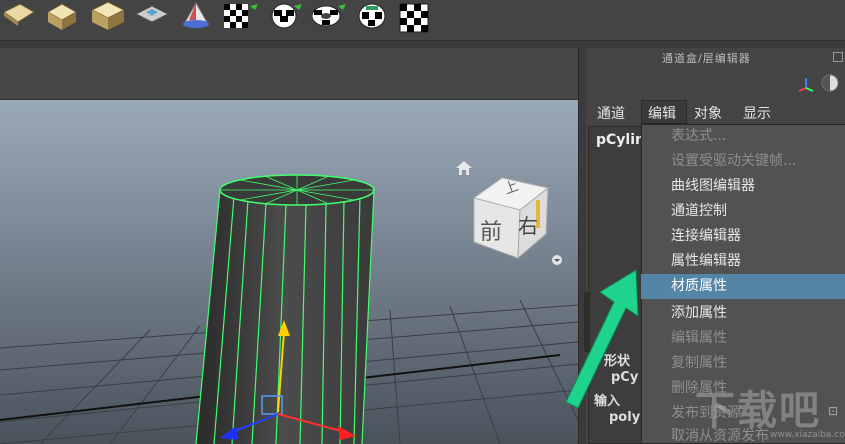  What do you see at coordinates (743, 261) in the screenshot?
I see `menu-item-attribute-editor: 属性编辑器` at bounding box center [743, 261].